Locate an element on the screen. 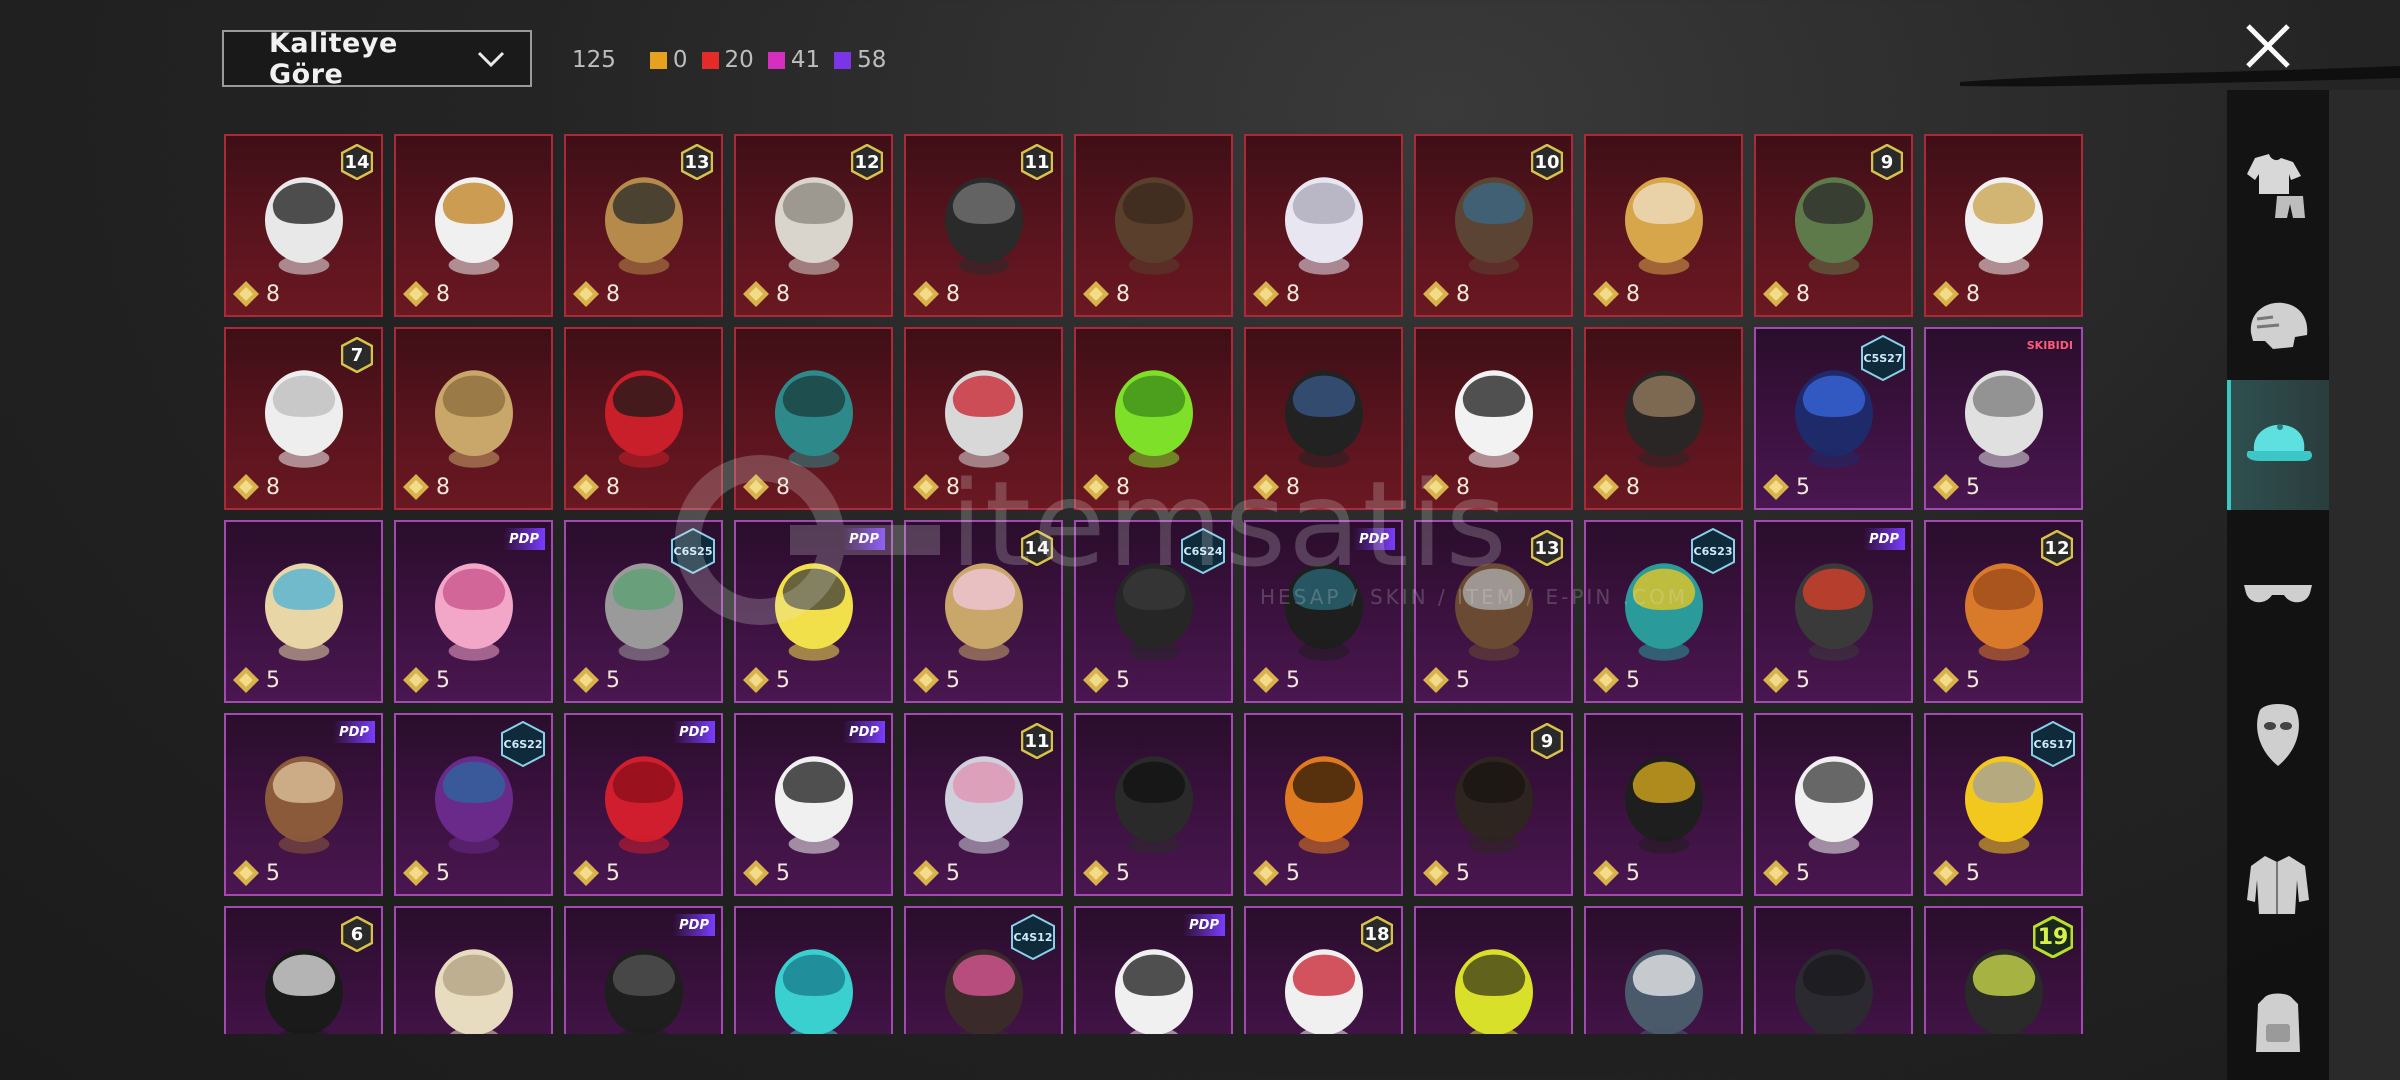 The height and width of the screenshot is (1080, 2400). helmet-icon is located at coordinates (2279, 325).